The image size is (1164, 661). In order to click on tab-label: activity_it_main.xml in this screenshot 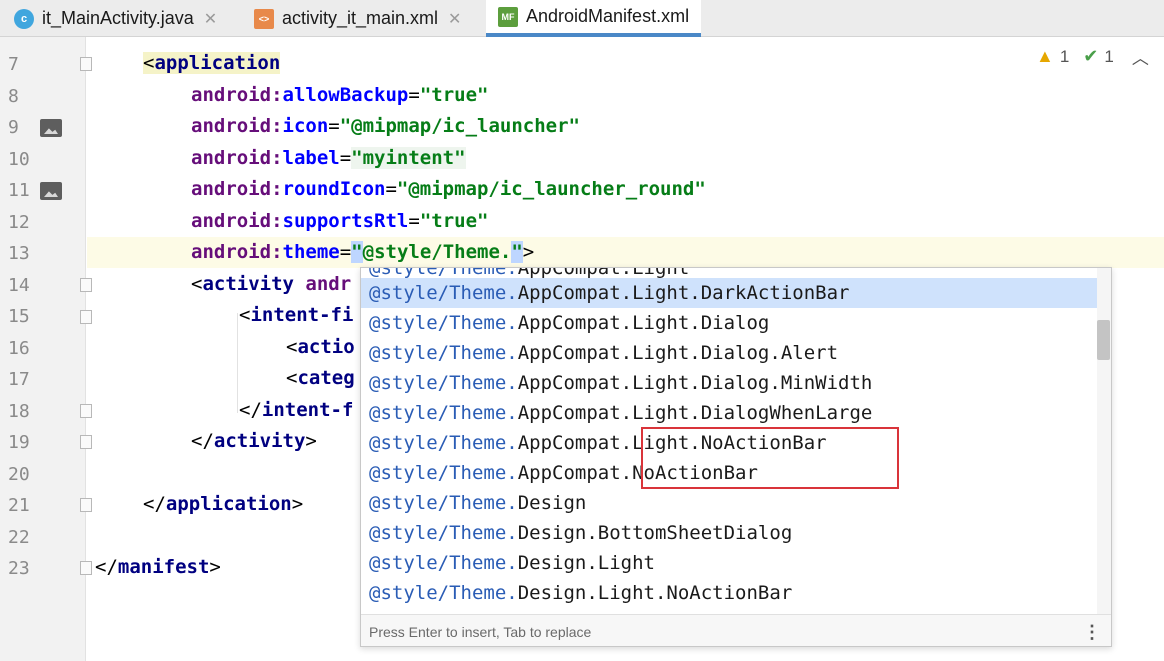, I will do `click(360, 18)`.